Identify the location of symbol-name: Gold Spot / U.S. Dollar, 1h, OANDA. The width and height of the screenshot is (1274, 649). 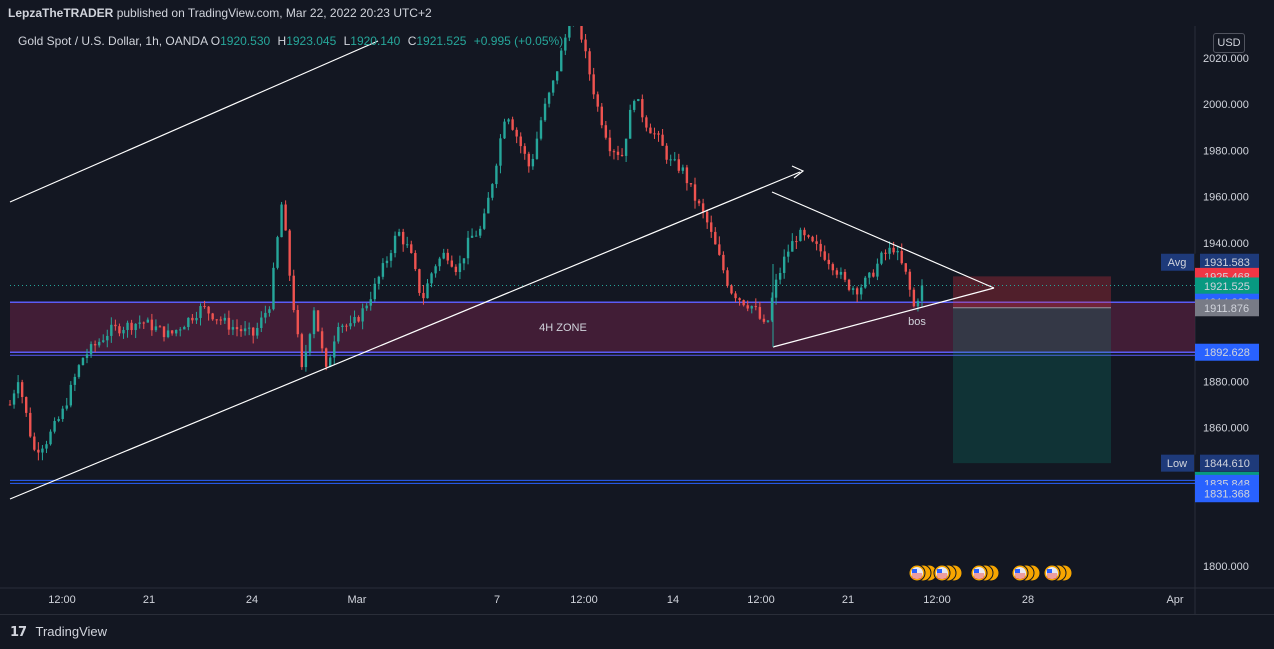
(112, 41).